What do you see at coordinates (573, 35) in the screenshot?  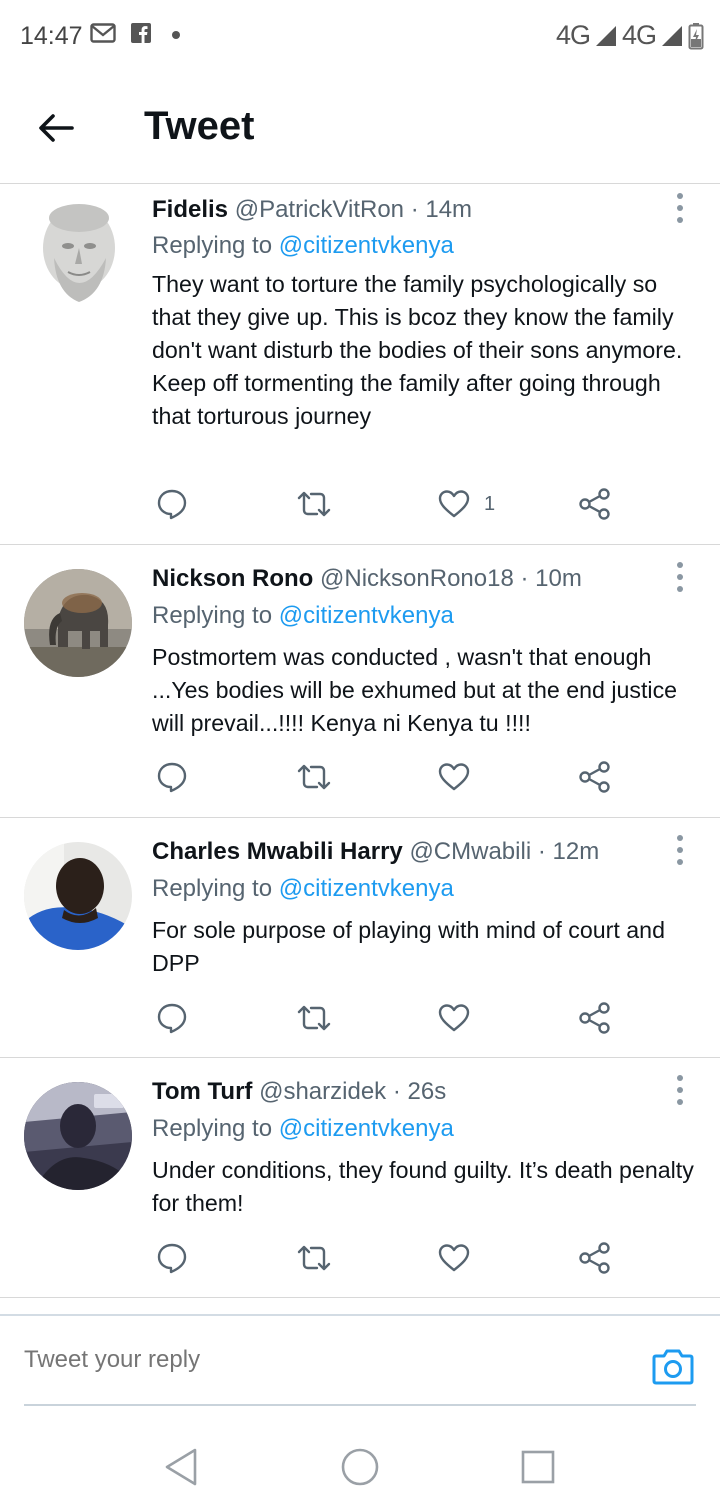 I see `network-label-1: 4G` at bounding box center [573, 35].